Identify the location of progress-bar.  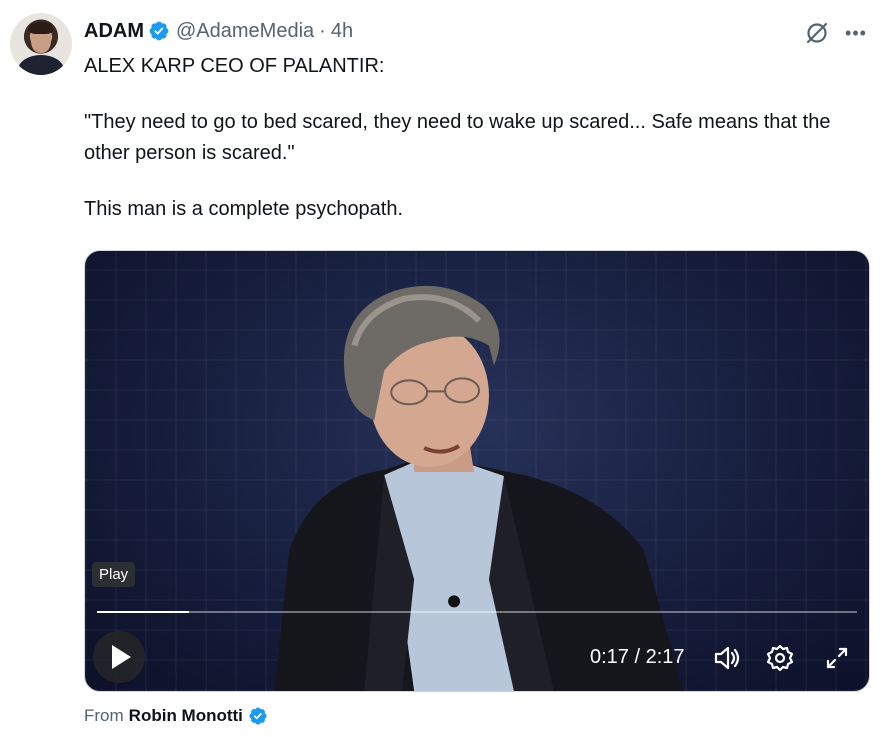
(477, 612).